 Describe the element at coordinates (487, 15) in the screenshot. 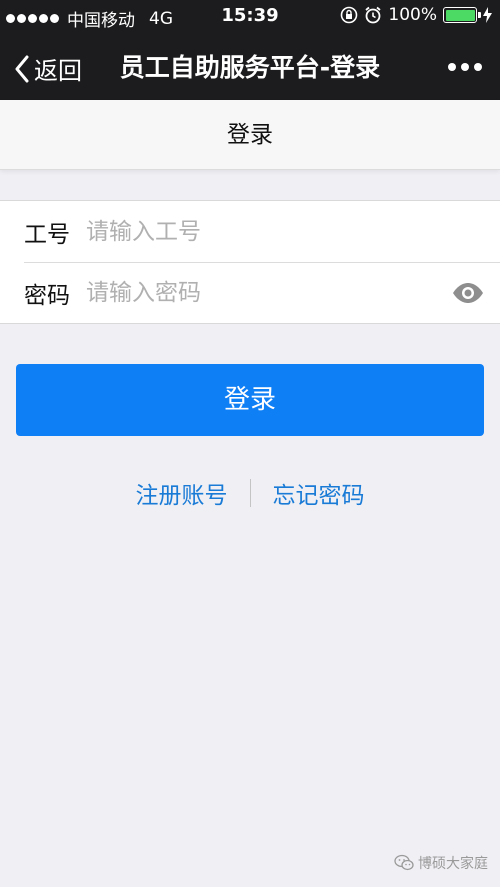

I see `charging-icon` at that location.